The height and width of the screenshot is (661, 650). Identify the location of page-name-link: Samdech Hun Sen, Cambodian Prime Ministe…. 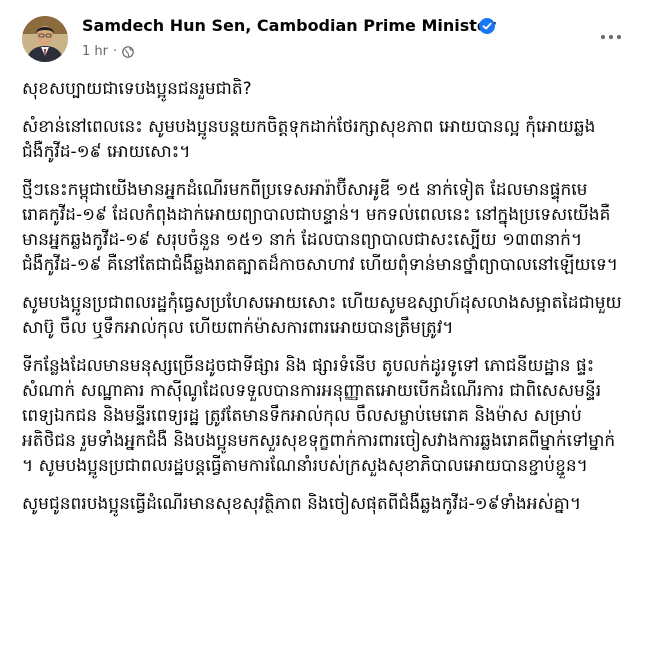
(289, 25).